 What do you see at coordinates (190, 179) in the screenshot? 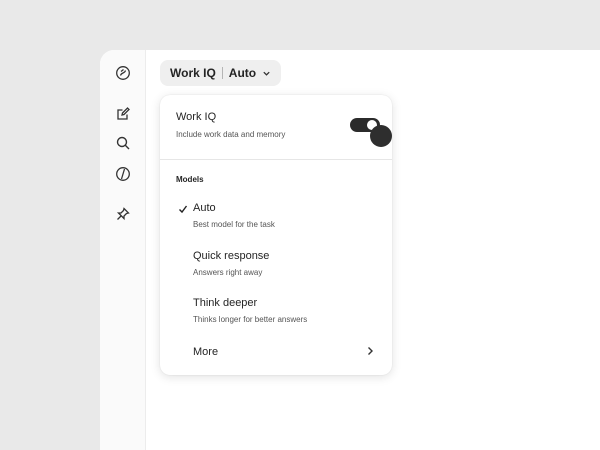
I see `models-section-label: Models` at bounding box center [190, 179].